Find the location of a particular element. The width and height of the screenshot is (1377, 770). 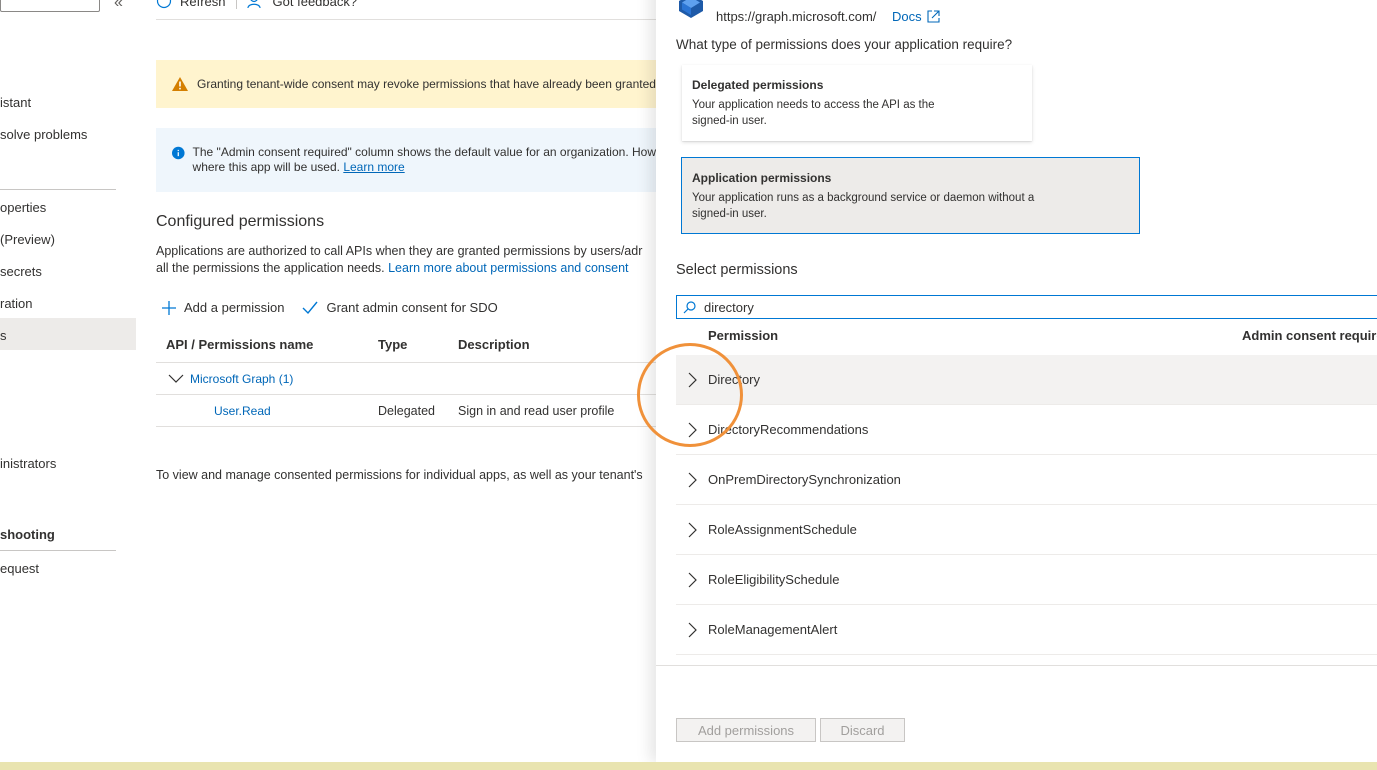

nav-section-troubleshooting: shooting is located at coordinates (27, 534).